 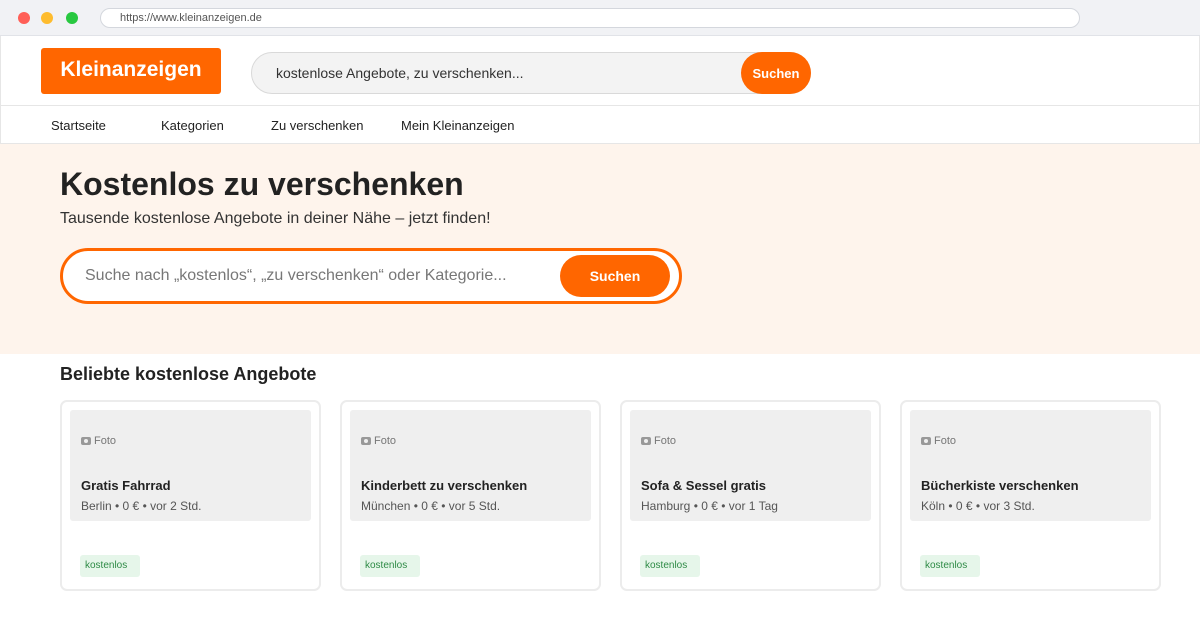 What do you see at coordinates (444, 485) in the screenshot?
I see `listing-title: Kinderbett zu verschenken` at bounding box center [444, 485].